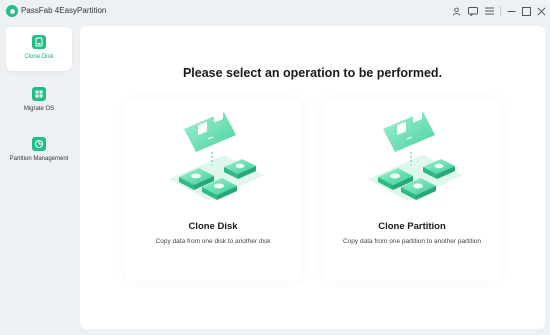 The width and height of the screenshot is (550, 335). Describe the element at coordinates (473, 11) in the screenshot. I see `feedback-icon` at that location.